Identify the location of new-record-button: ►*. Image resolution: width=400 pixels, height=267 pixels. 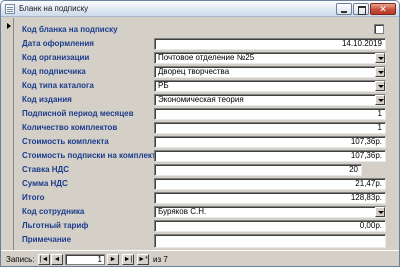
(143, 259).